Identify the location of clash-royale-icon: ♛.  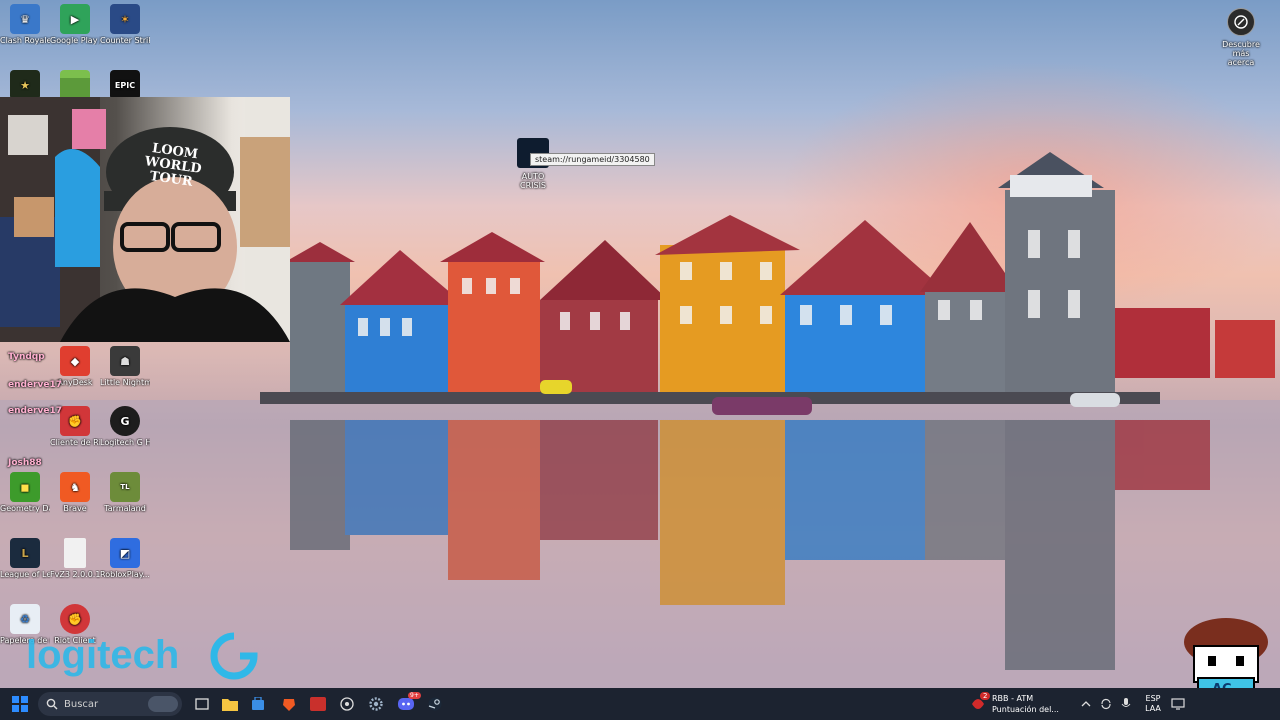
(25, 19).